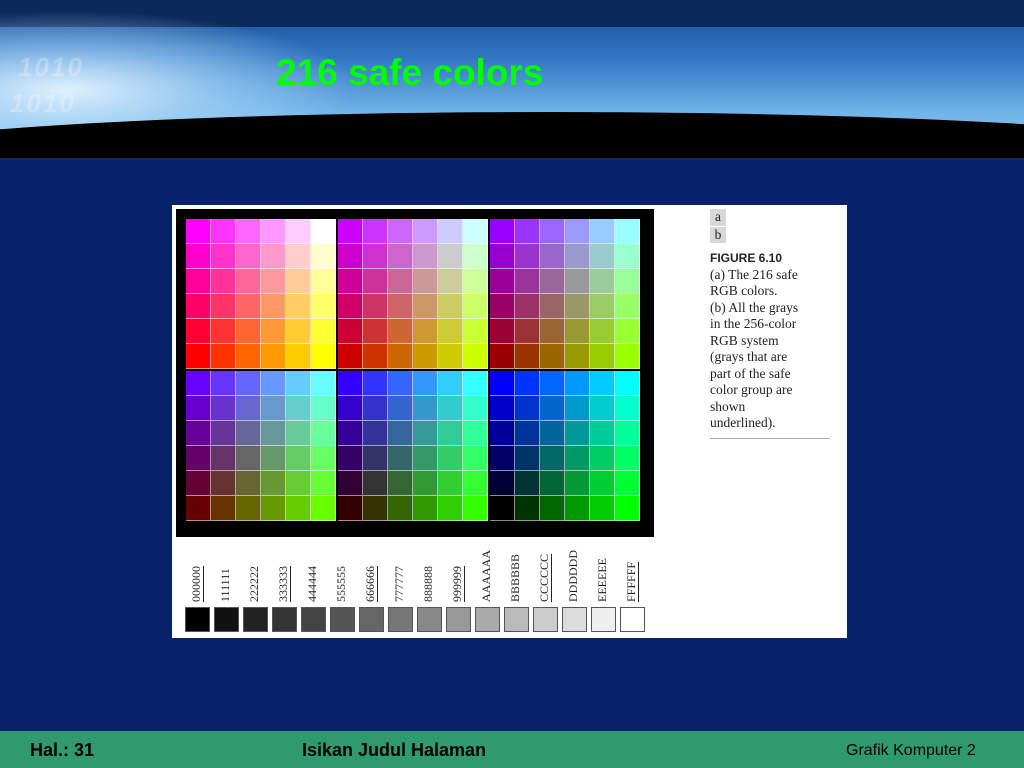 The width and height of the screenshot is (1024, 768). I want to click on gray-label: 666666, so click(370, 584).